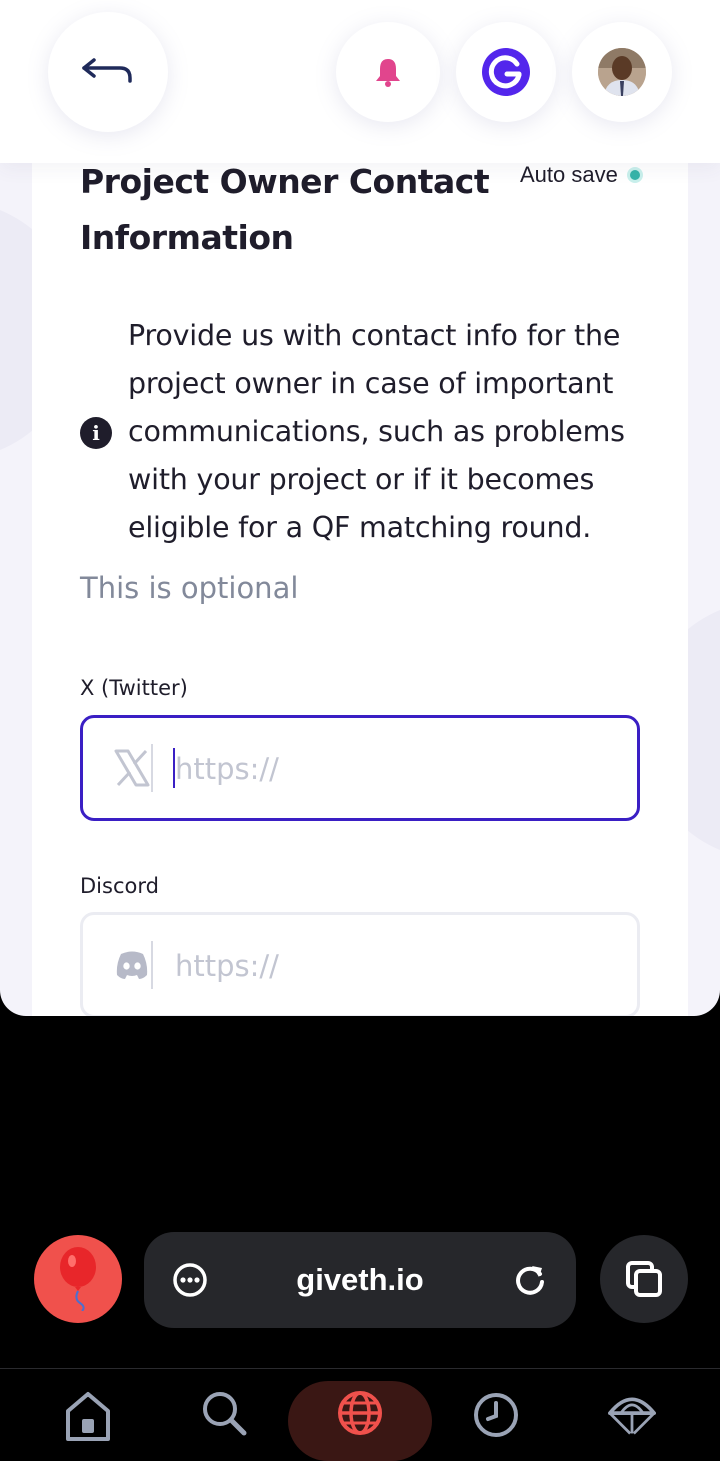 This screenshot has height=1461, width=720. I want to click on nav-home, so click(88, 1415).